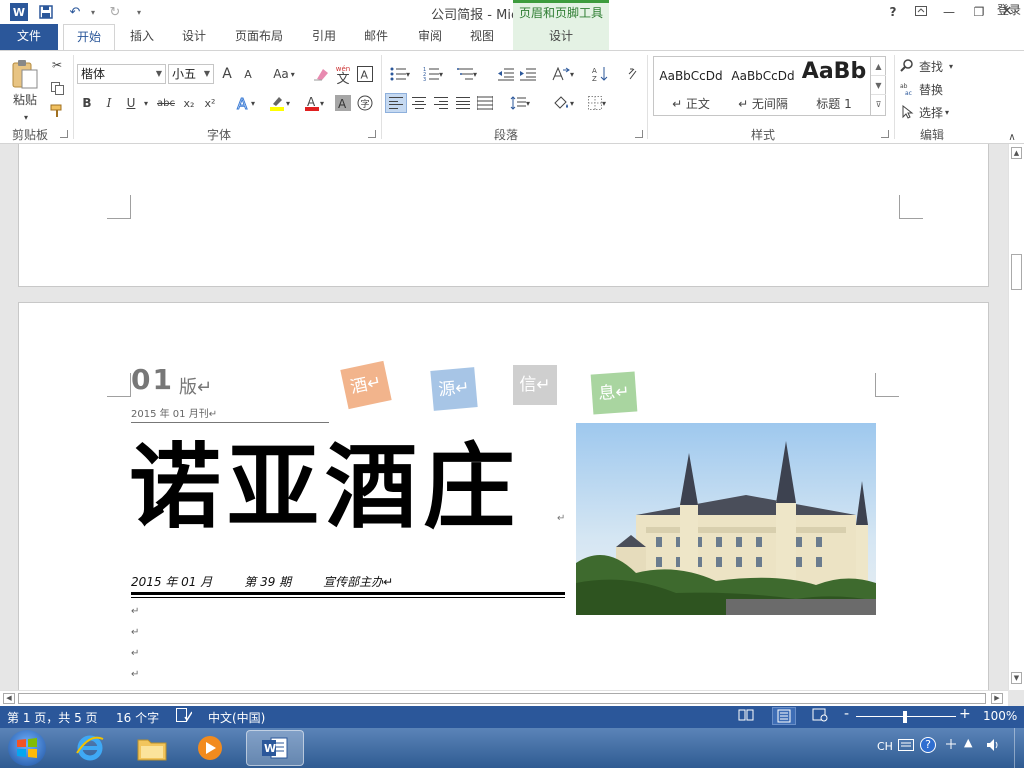  I want to click on page-count-status: 第 1 页，共 5 页, so click(52, 717).